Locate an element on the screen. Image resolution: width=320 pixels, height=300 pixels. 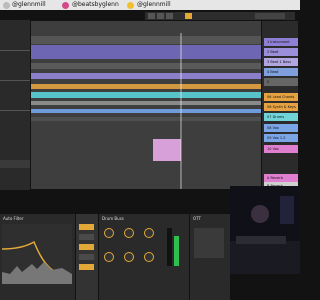
social-banner: @glennmill @beatsbyglenn @glennmill is located at coordinates (150, 5).